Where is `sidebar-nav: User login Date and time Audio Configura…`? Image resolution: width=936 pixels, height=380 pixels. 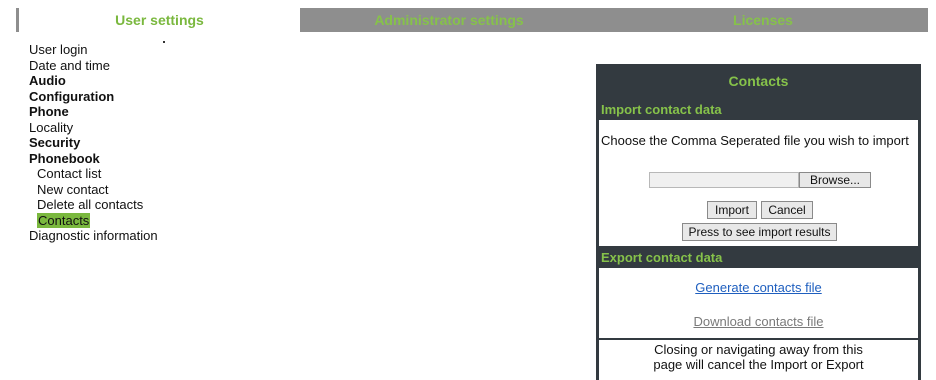 sidebar-nav: User login Date and time Audio Configura… is located at coordinates (159, 143).